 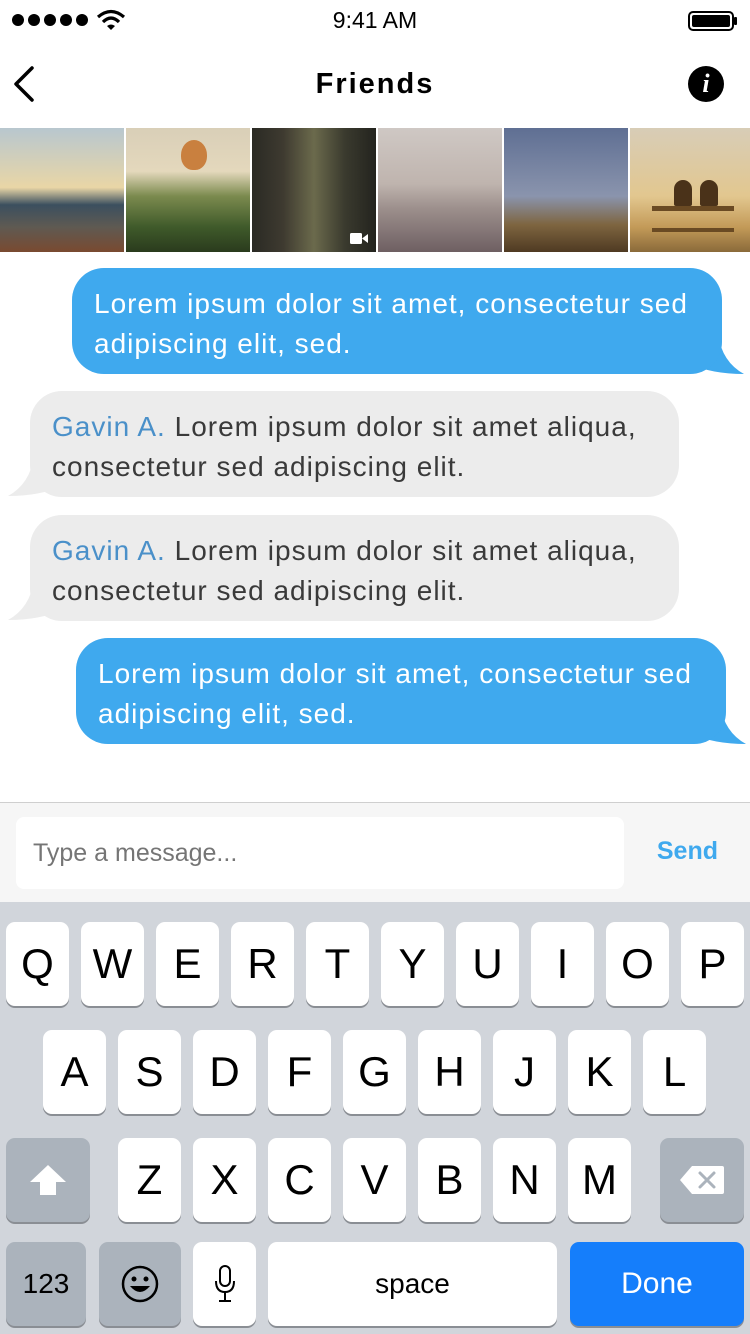 What do you see at coordinates (314, 190) in the screenshot?
I see `photo-forest-path` at bounding box center [314, 190].